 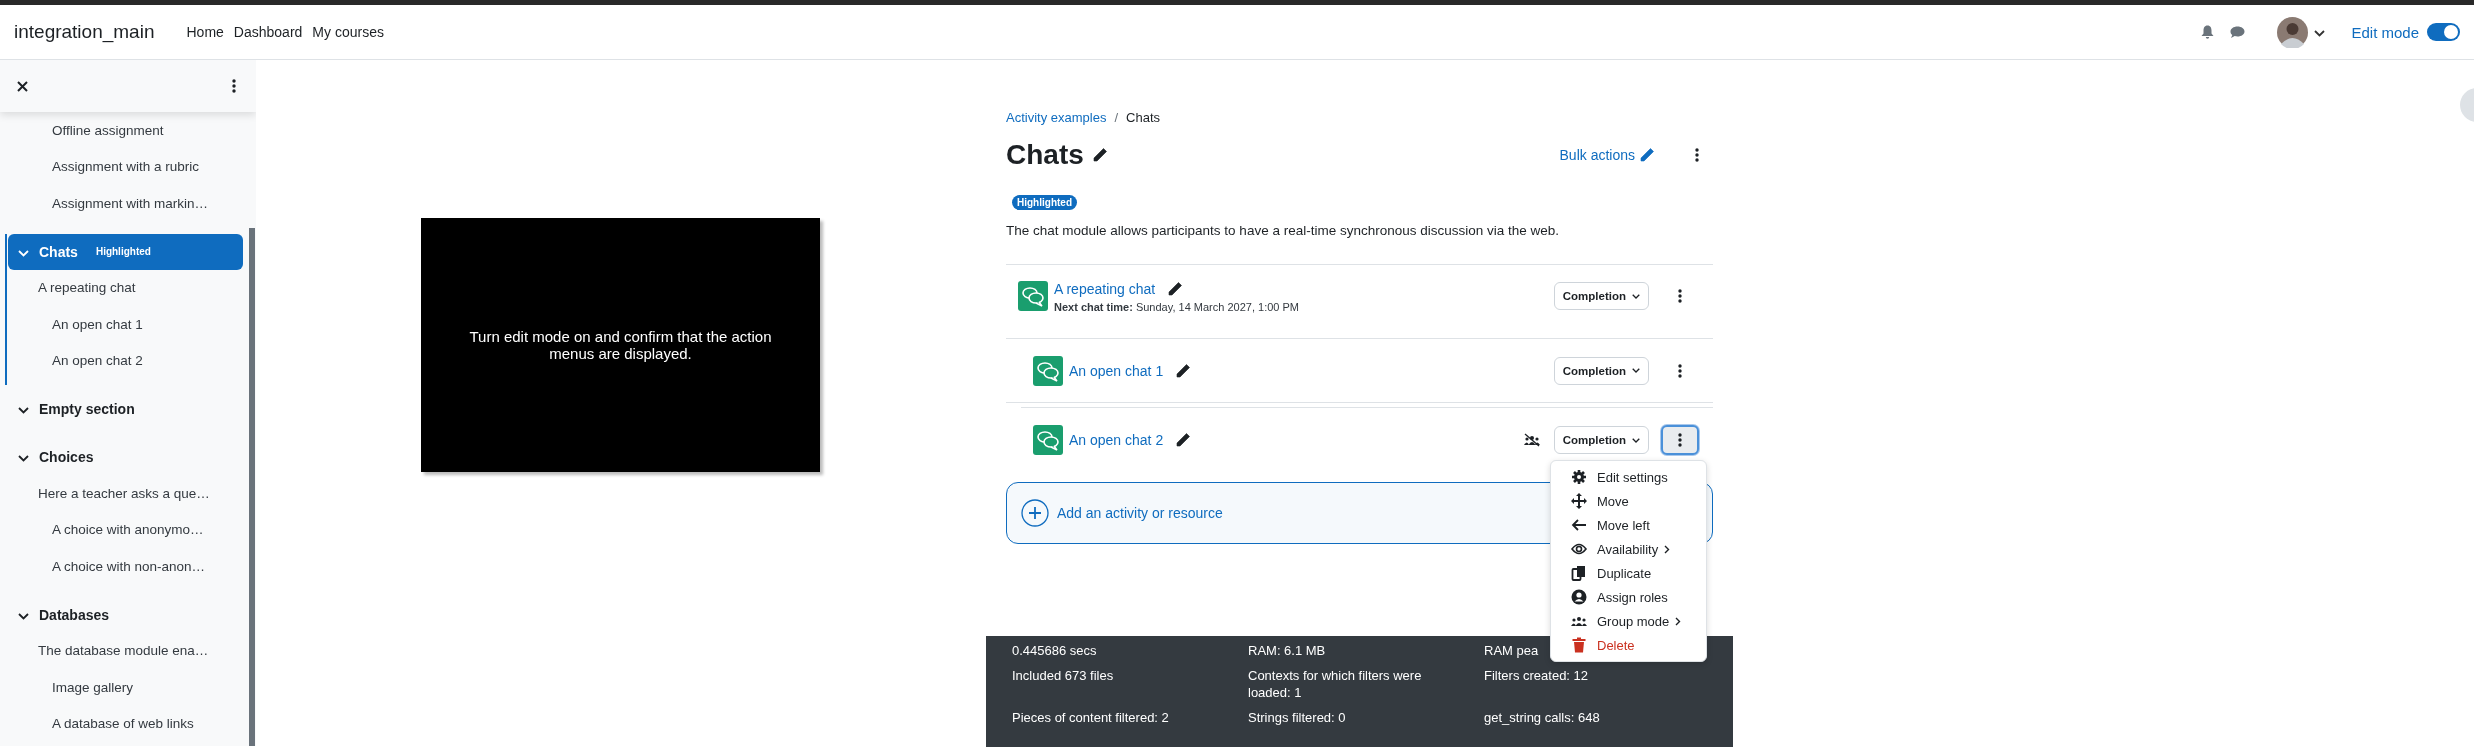 What do you see at coordinates (1090, 717) in the screenshot?
I see `footer-stat: Pieces of content filtered: 2` at bounding box center [1090, 717].